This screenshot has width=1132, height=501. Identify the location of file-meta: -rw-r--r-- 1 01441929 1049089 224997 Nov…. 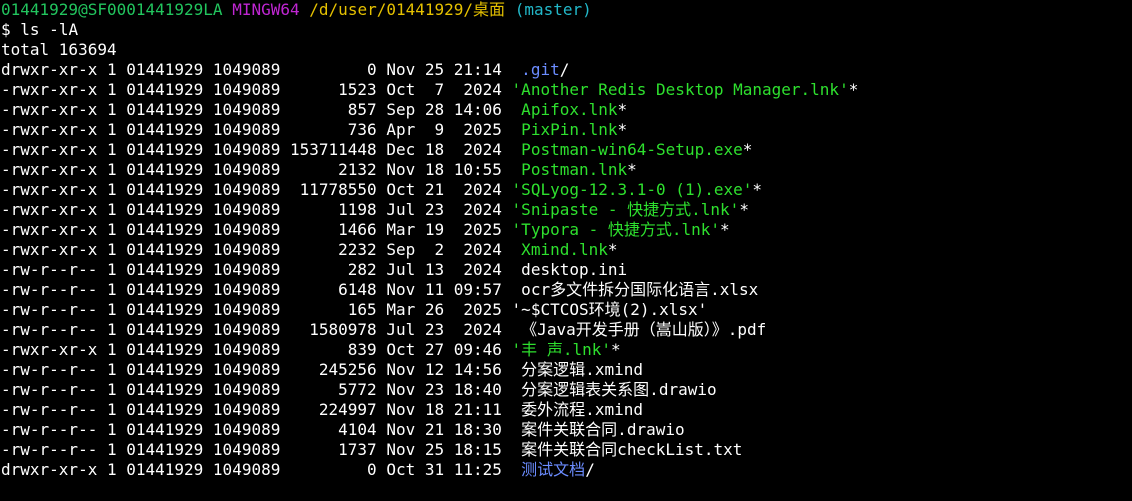
(256, 409).